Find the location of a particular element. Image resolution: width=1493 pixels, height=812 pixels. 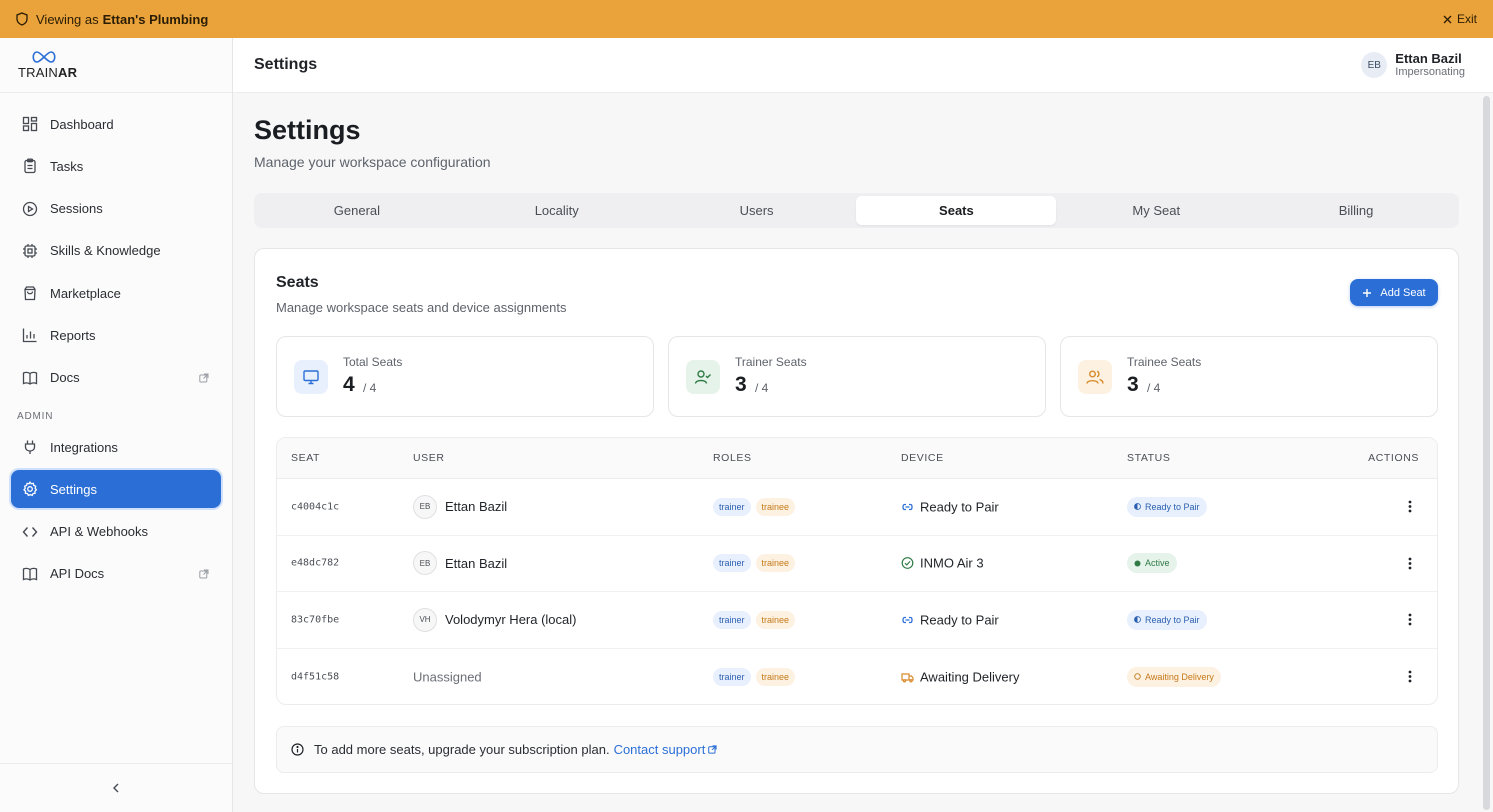

main-scrollbar is located at coordinates (1486, 453).